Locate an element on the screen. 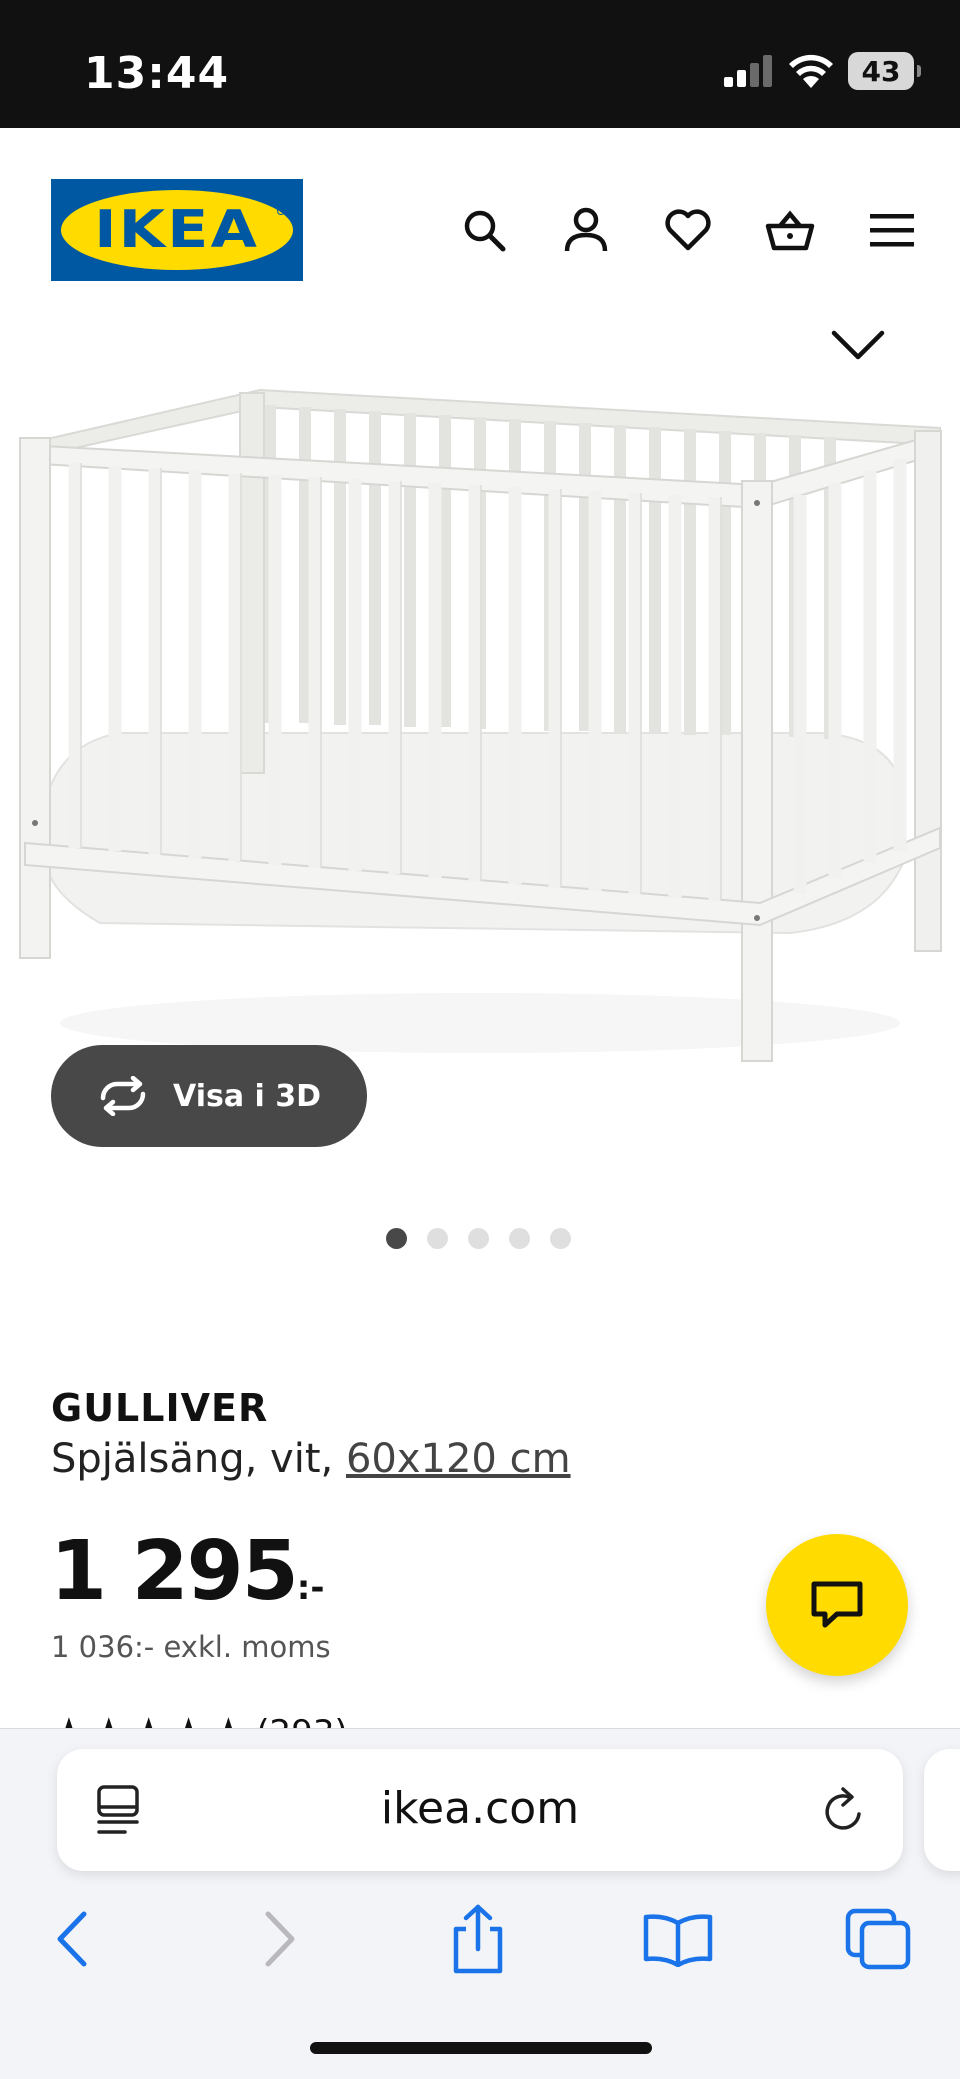 The height and width of the screenshot is (2079, 960). chat-icon is located at coordinates (837, 1604).